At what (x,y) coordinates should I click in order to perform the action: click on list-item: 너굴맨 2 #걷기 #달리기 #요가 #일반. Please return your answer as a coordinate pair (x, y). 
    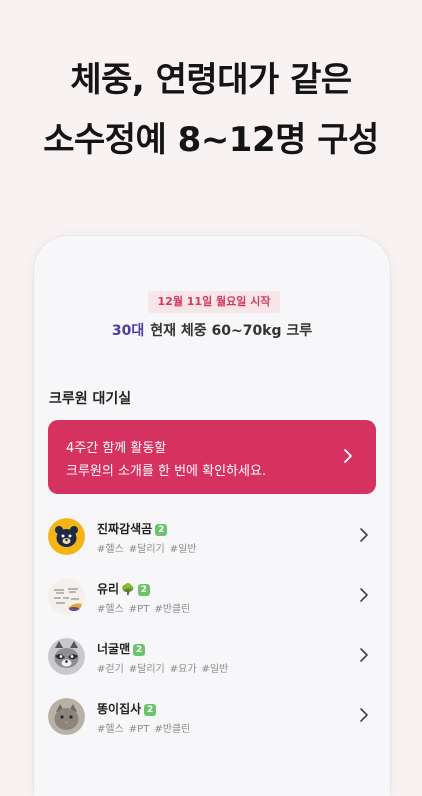
    Looking at the image, I should click on (212, 656).